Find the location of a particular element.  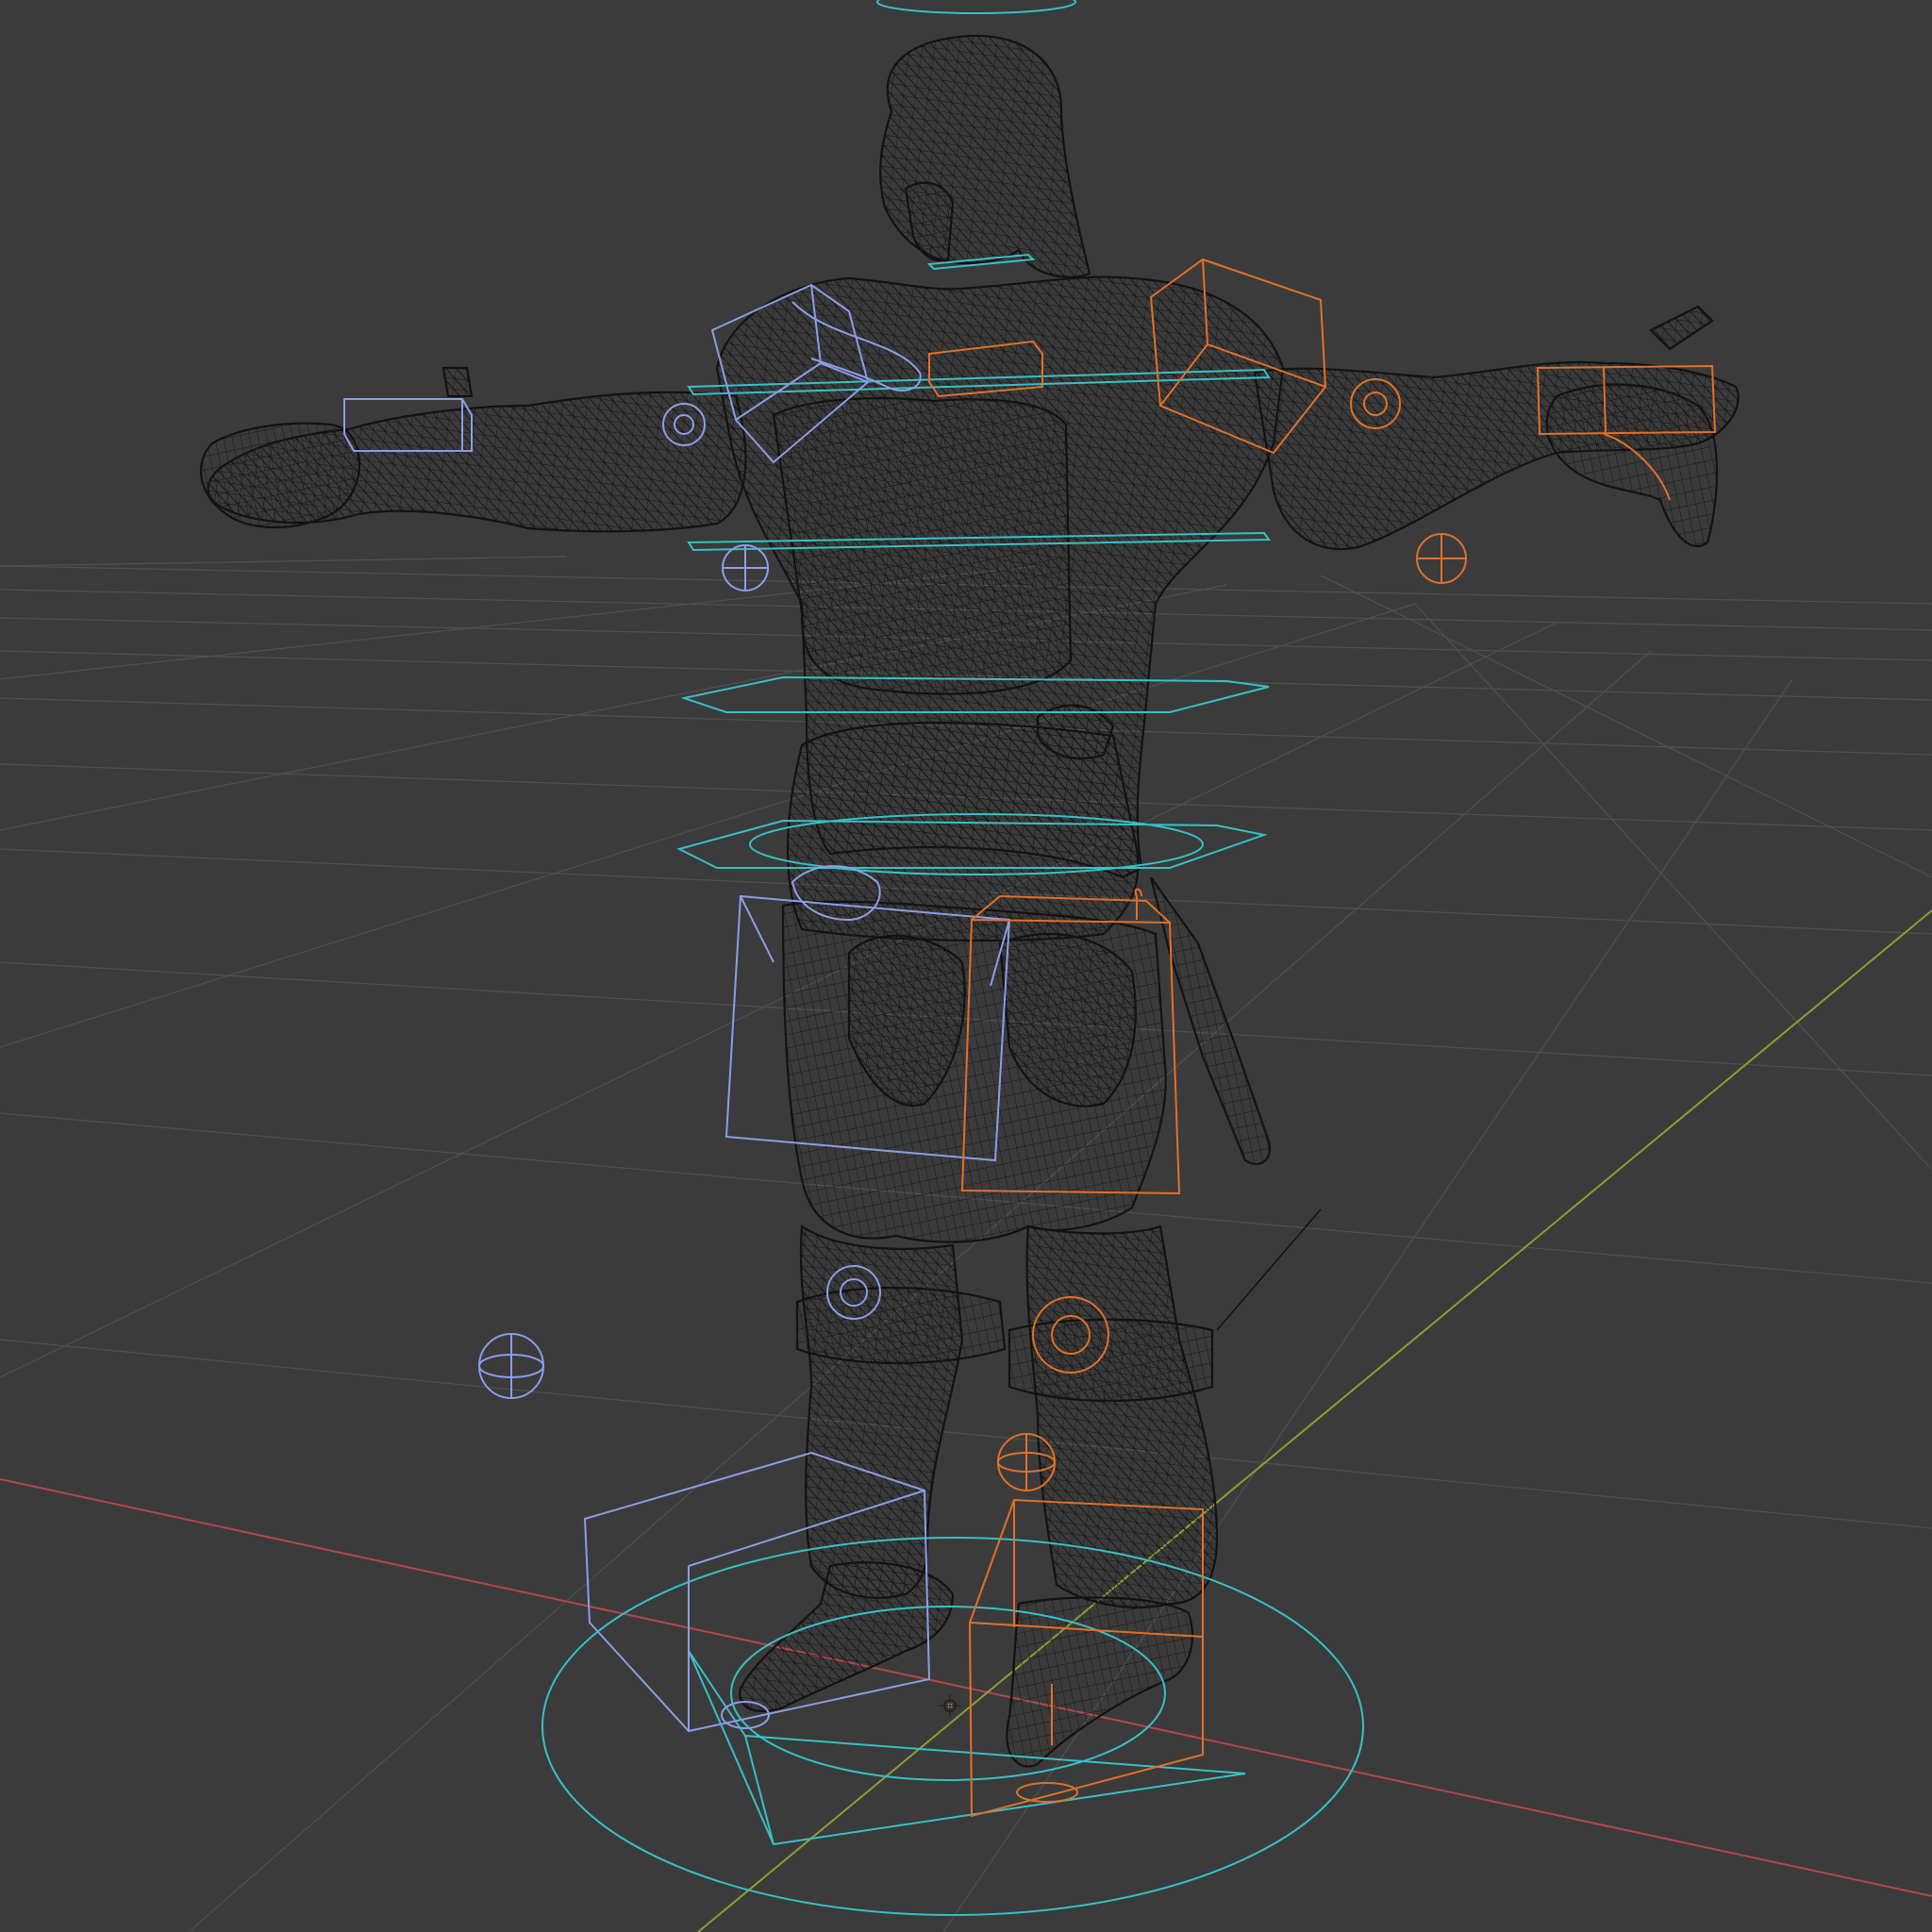

right-knee-cuff is located at coordinates (1111, 1361).